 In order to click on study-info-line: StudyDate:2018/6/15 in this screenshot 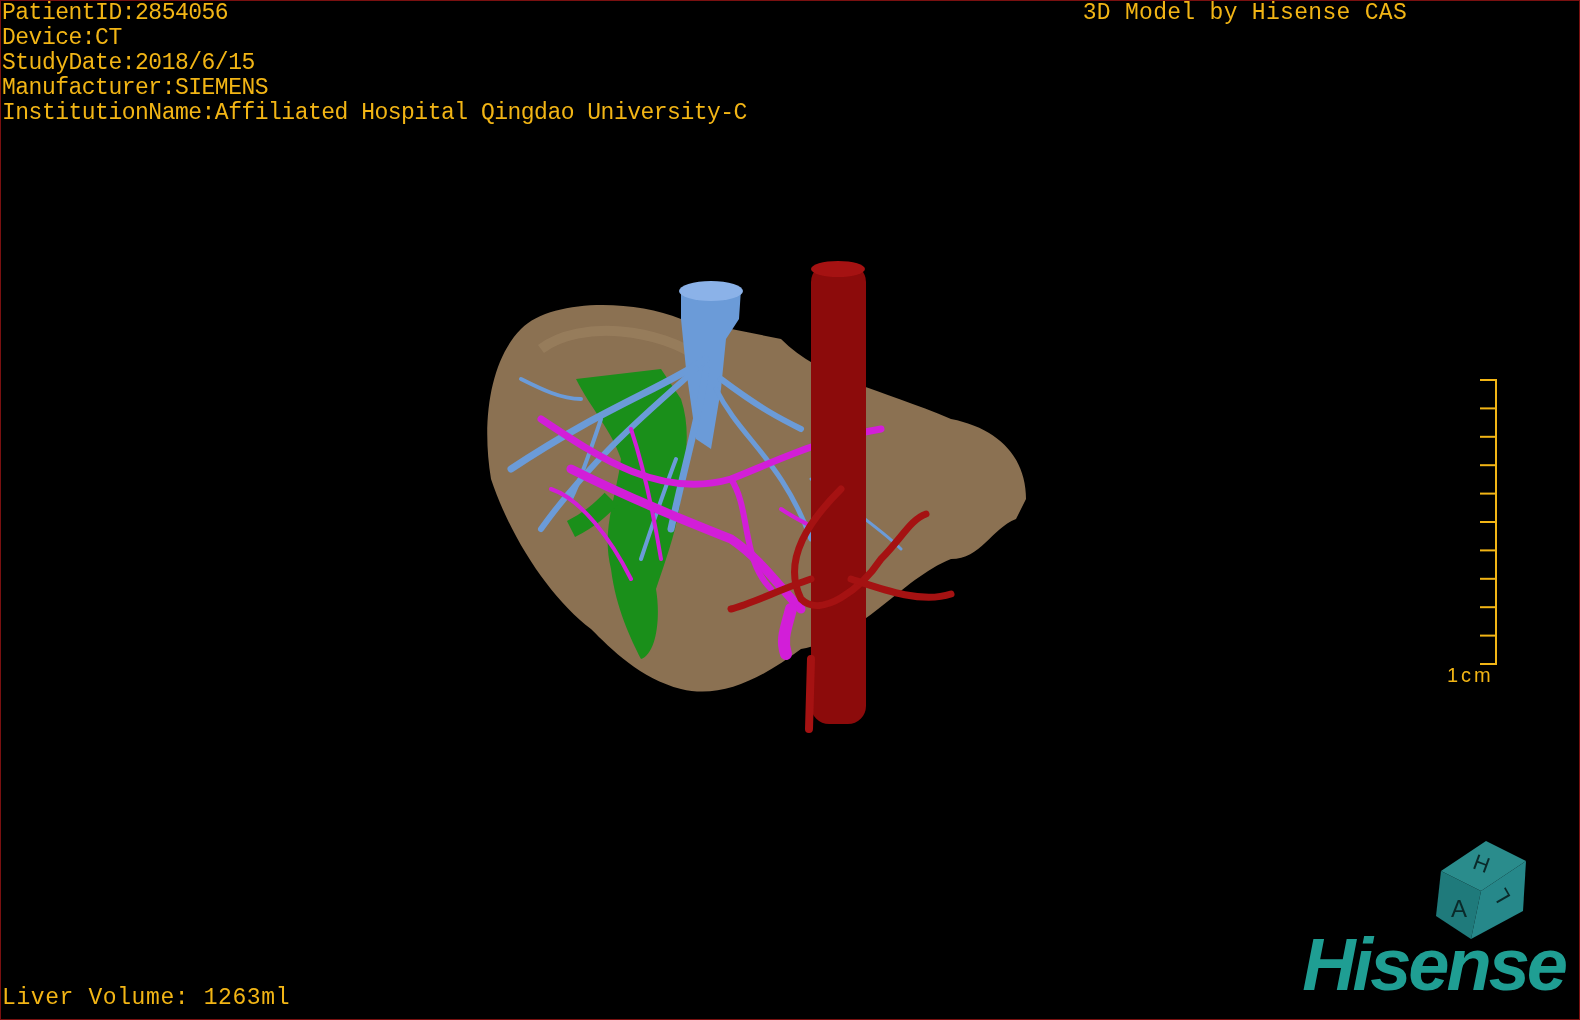, I will do `click(129, 63)`.